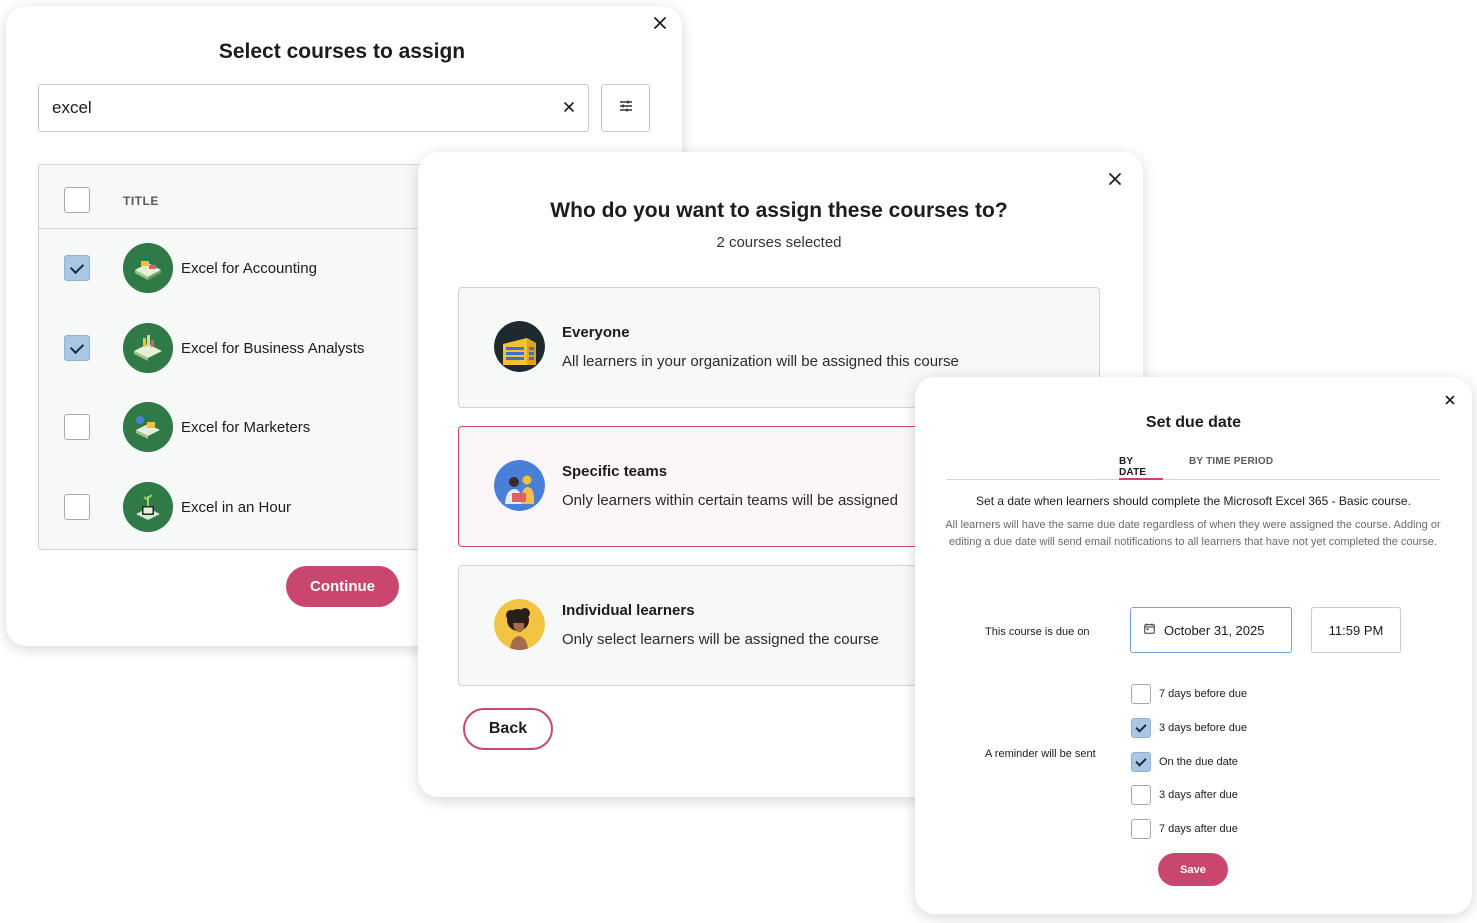  I want to click on course-title: Excel in an Hour, so click(236, 507).